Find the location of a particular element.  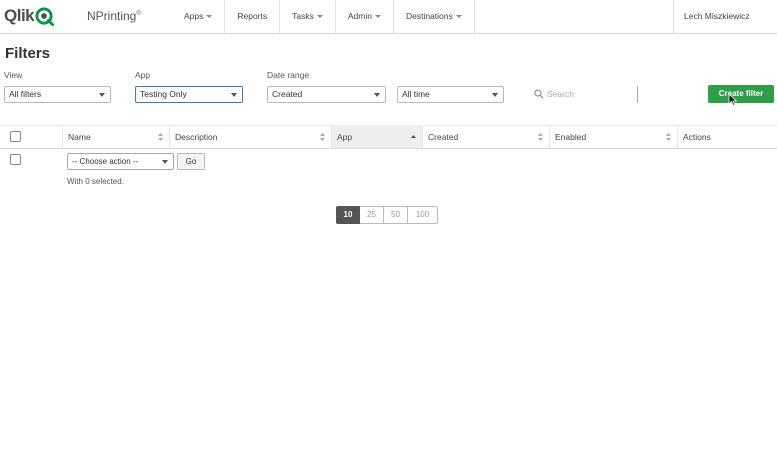

column-description: Description is located at coordinates (250, 137).